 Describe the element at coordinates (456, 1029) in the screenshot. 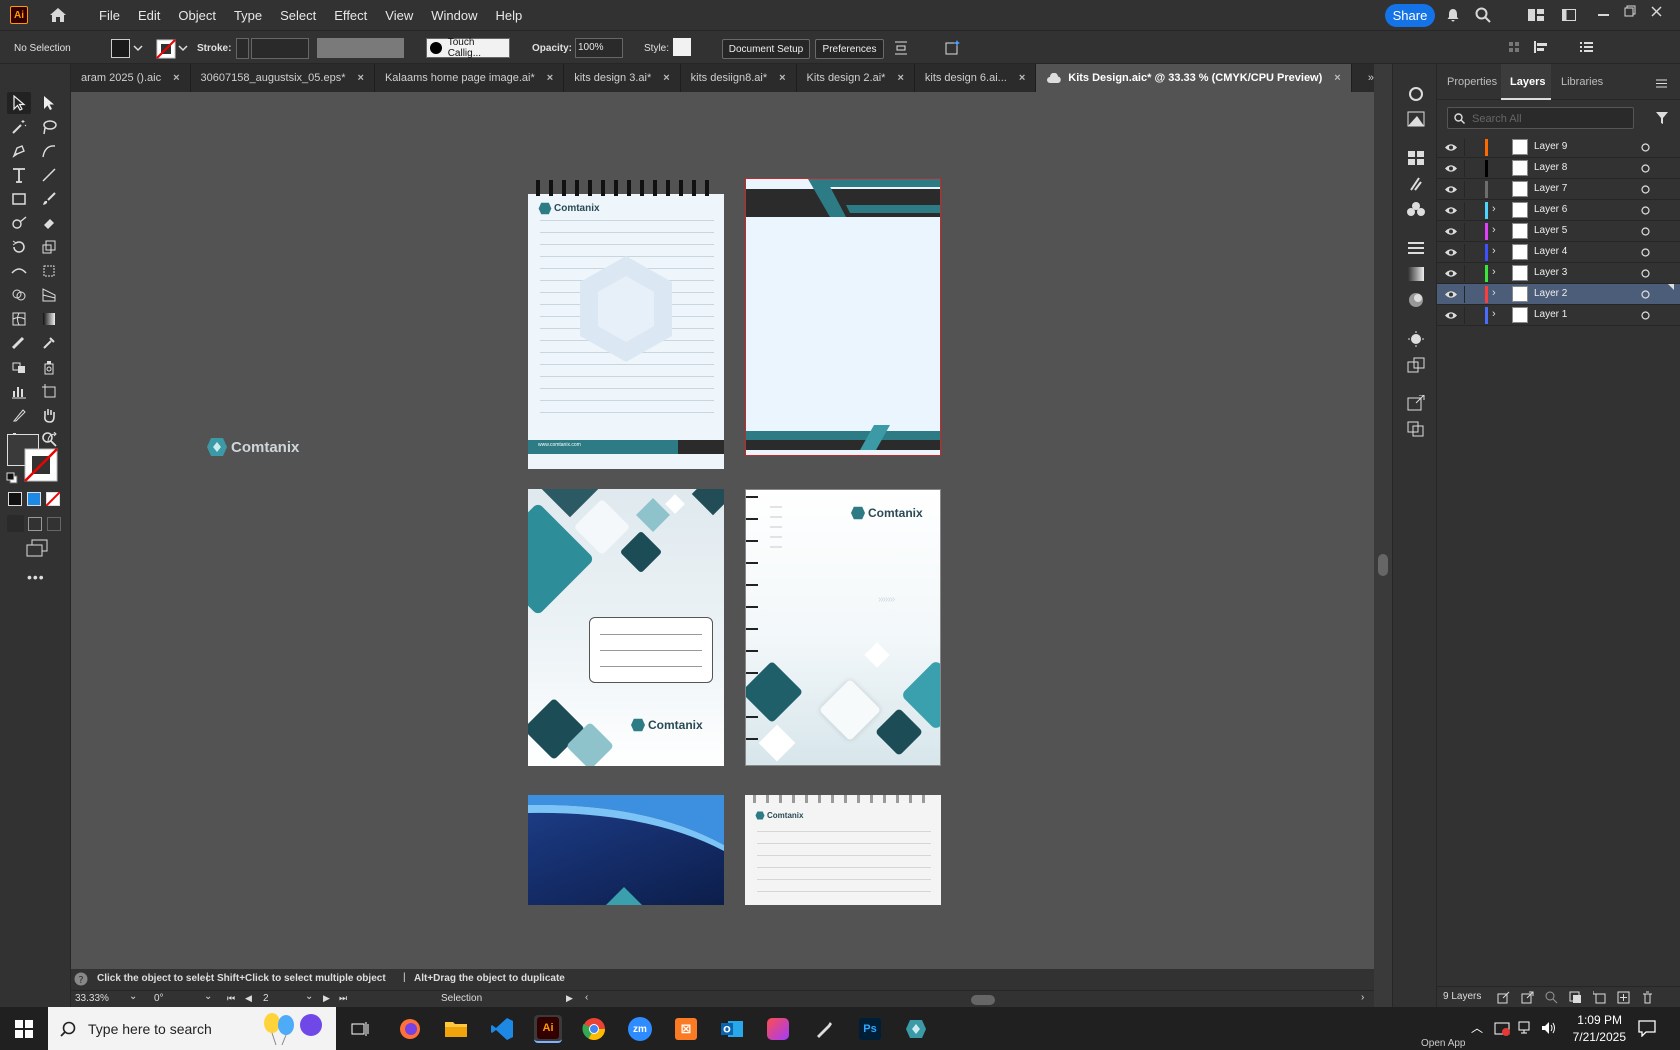

I see `file-explorer-app-icon` at that location.